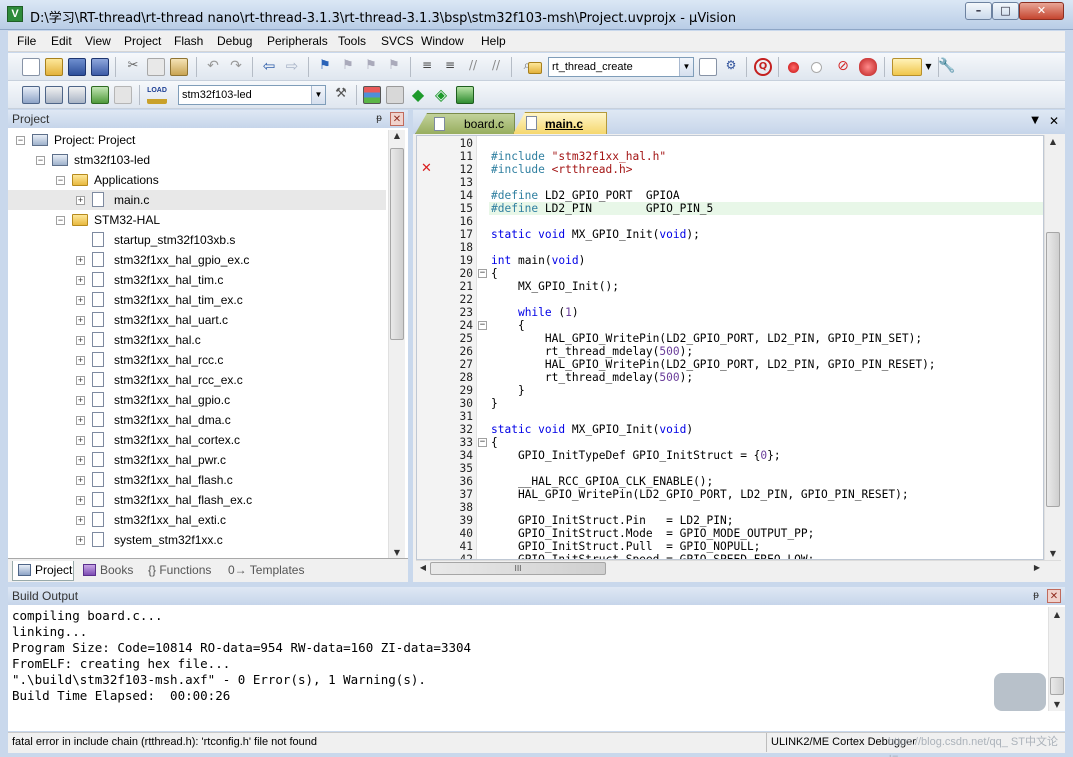 Image resolution: width=1073 pixels, height=757 pixels. What do you see at coordinates (947, 67) in the screenshot?
I see `configure-icon: 🔧` at bounding box center [947, 67].